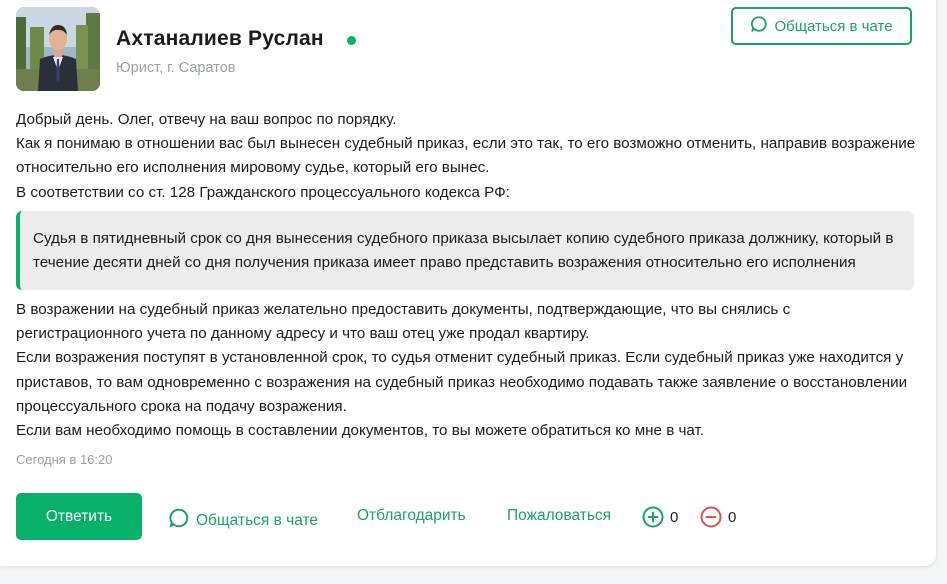 This screenshot has height=584, width=947. What do you see at coordinates (64, 459) in the screenshot?
I see `answer-timestamp: Сегодня в 16:20` at bounding box center [64, 459].